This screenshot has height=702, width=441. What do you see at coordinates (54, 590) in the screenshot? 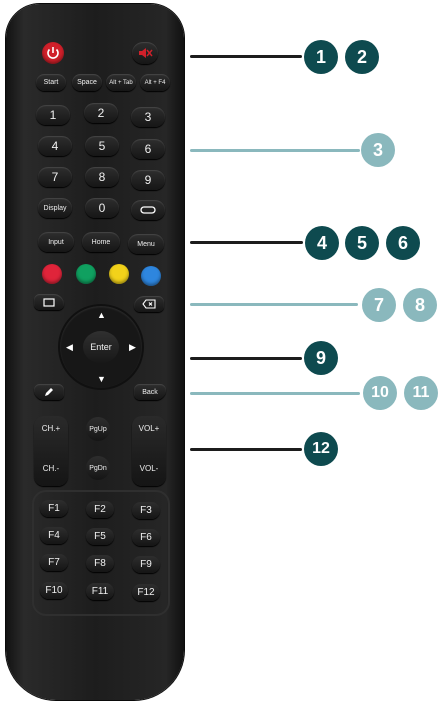
I see `f10-button: F10` at bounding box center [54, 590].